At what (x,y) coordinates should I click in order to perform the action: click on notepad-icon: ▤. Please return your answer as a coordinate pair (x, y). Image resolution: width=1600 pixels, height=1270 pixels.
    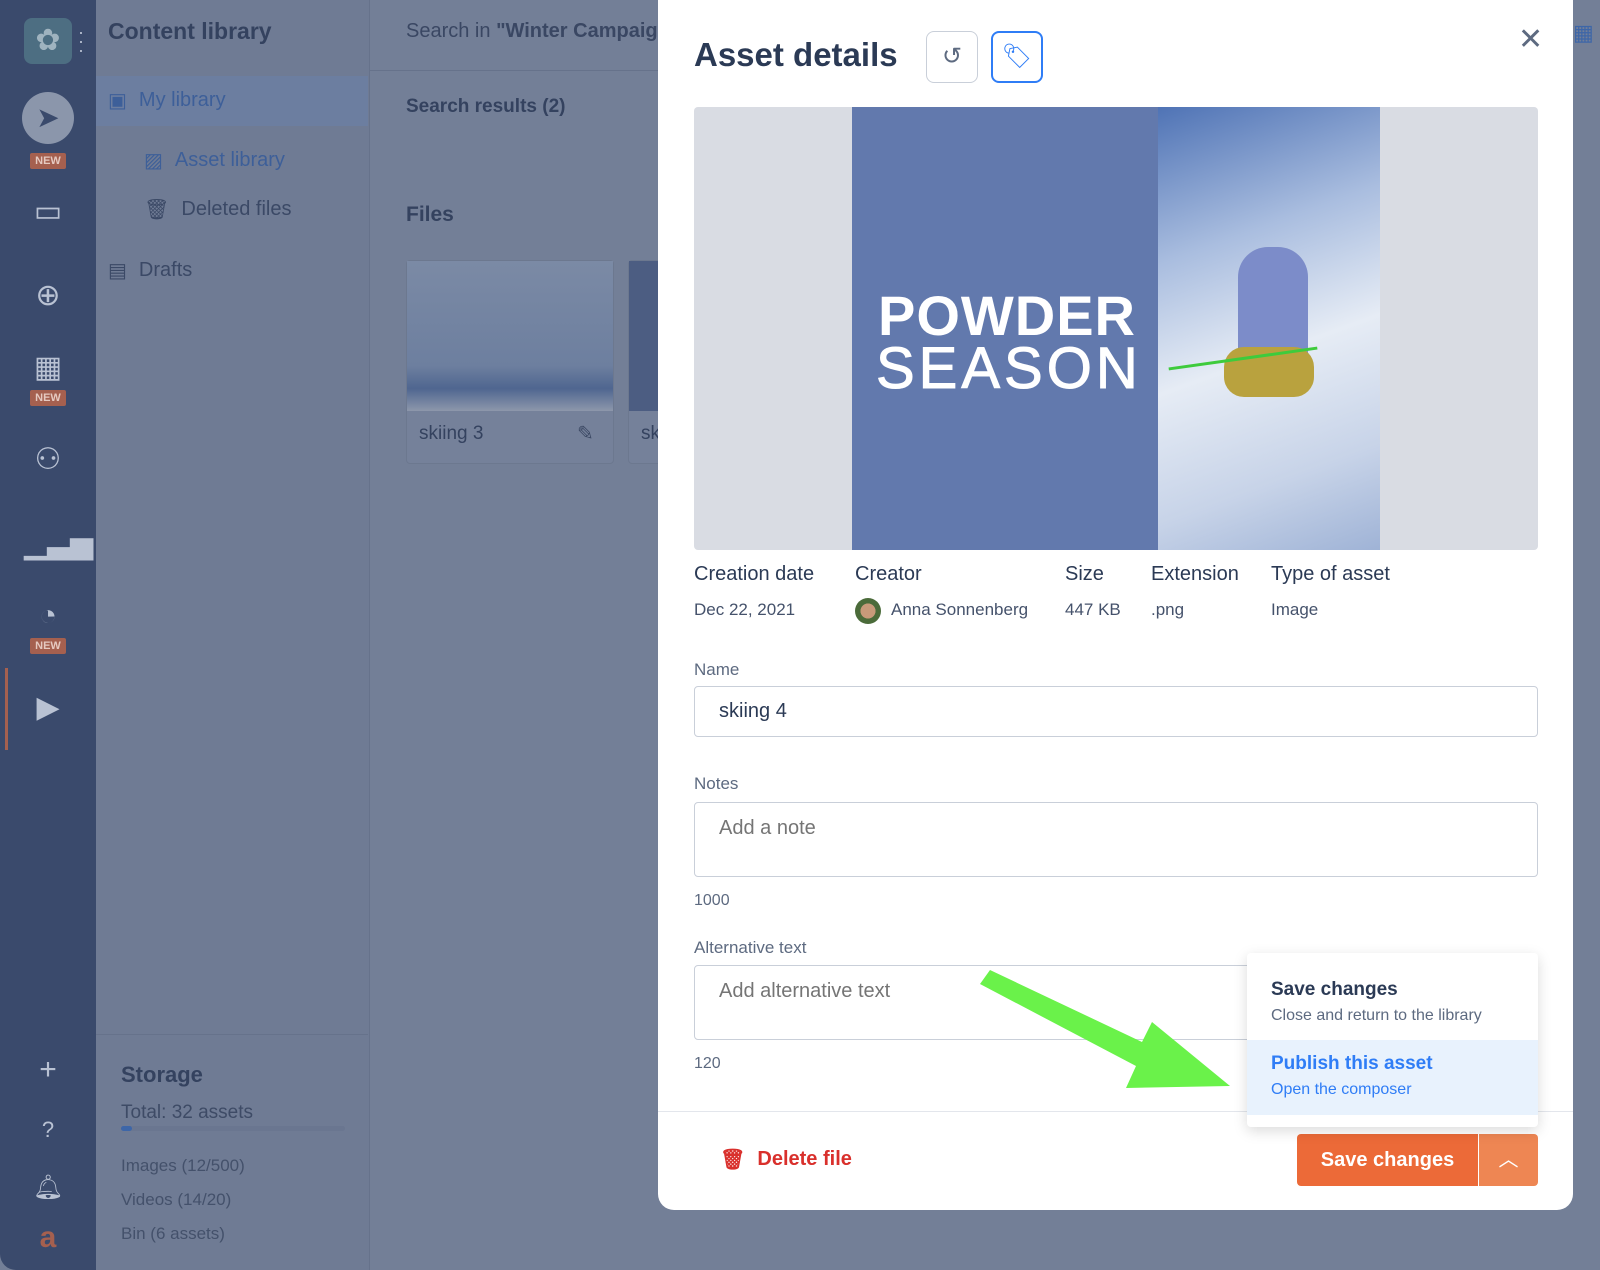
    Looking at the image, I should click on (117, 271).